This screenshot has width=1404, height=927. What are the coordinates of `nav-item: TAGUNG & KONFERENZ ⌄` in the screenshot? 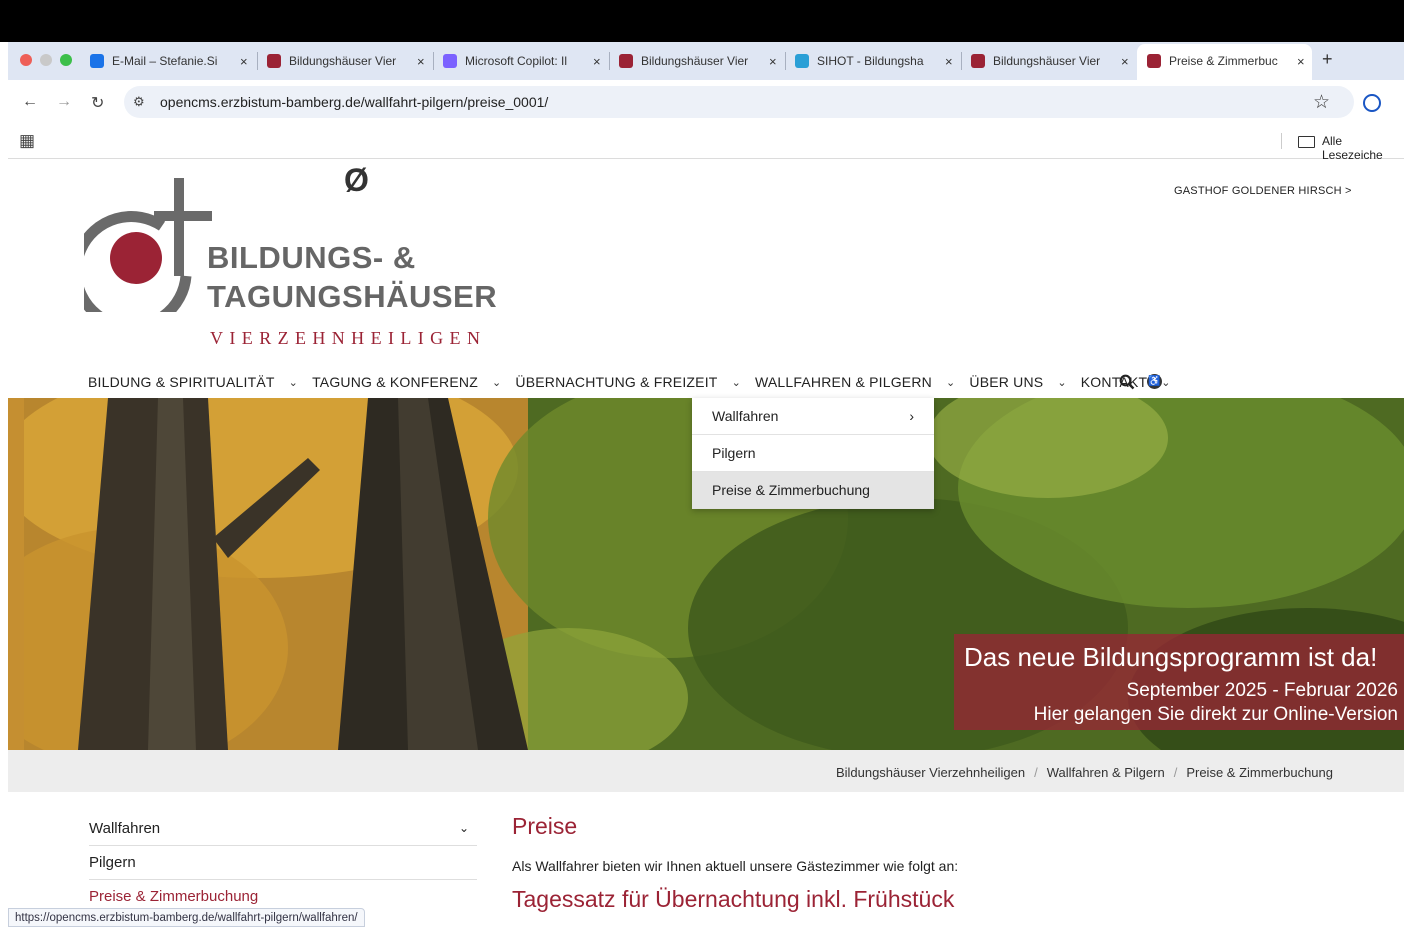 It's located at (413, 382).